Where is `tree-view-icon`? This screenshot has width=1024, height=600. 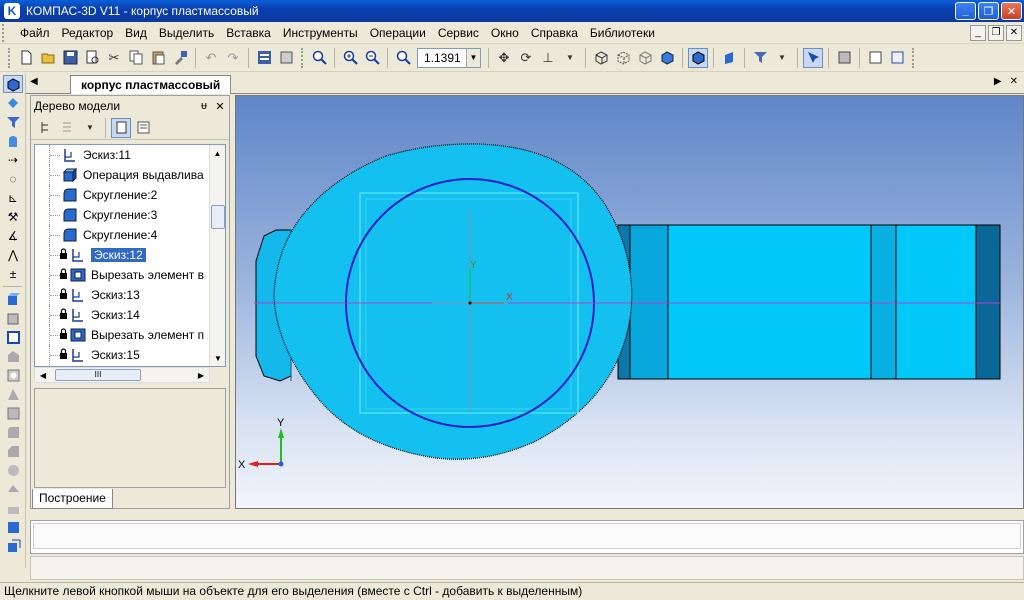
tree-view-icon is located at coordinates (121, 127).